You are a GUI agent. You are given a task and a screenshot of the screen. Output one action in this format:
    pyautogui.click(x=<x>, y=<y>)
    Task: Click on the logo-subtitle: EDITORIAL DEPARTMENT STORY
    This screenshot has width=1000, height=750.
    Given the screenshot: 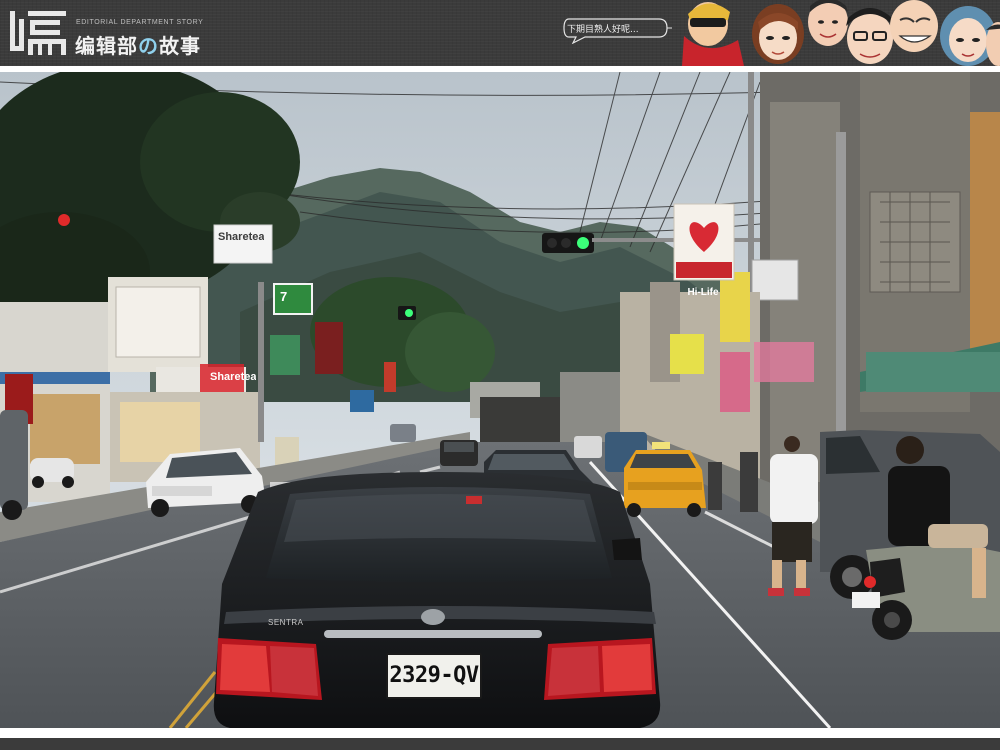 What is the action you would take?
    pyautogui.click(x=140, y=22)
    